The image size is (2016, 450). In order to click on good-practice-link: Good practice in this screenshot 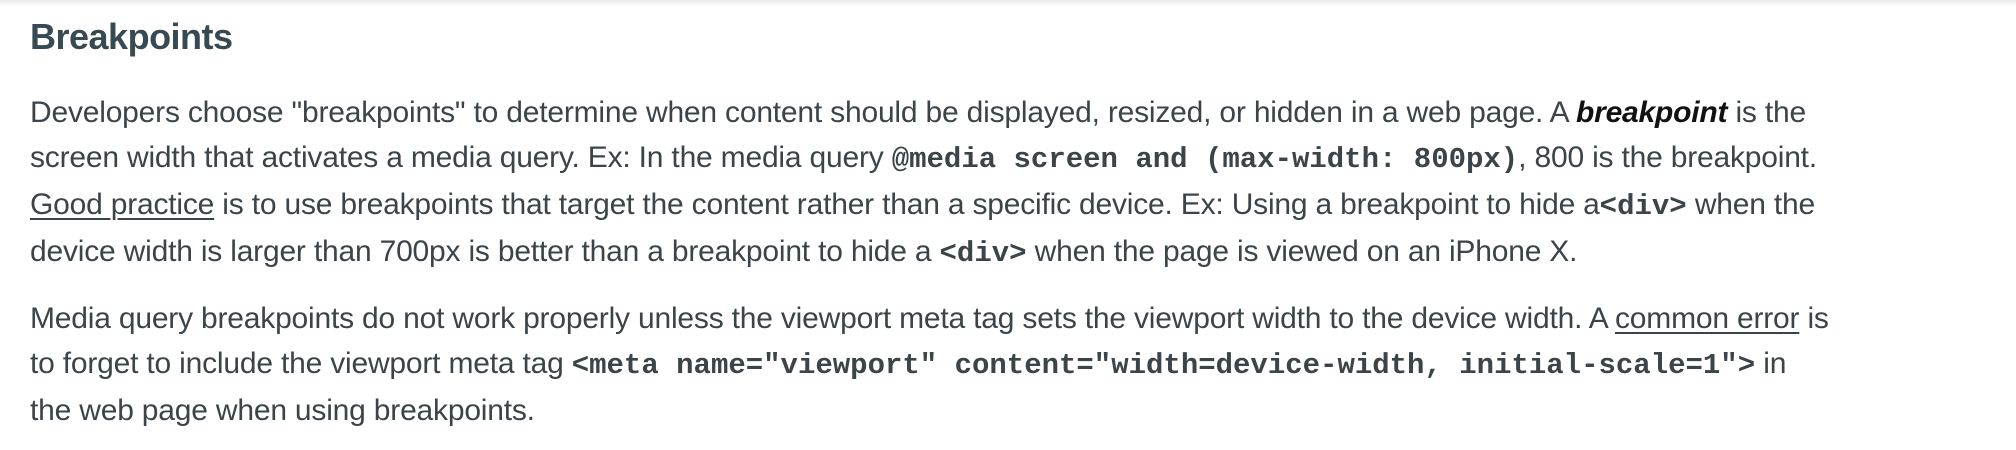, I will do `click(122, 204)`.